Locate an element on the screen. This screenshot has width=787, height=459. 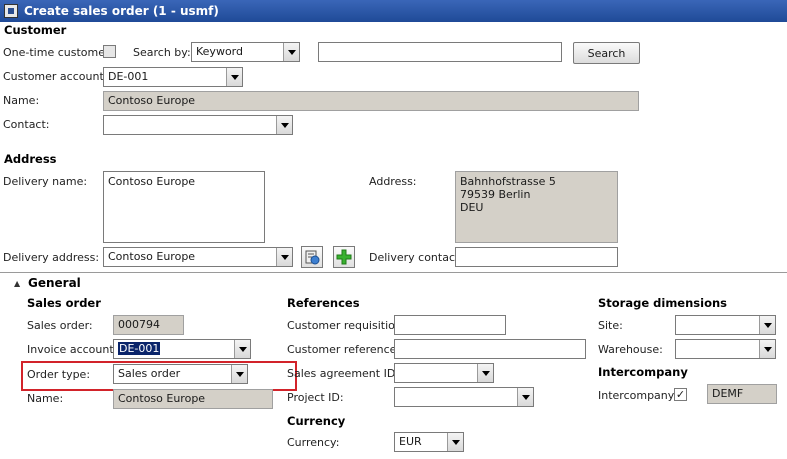
delivery-address-select: Contoso Europe is located at coordinates (198, 257).